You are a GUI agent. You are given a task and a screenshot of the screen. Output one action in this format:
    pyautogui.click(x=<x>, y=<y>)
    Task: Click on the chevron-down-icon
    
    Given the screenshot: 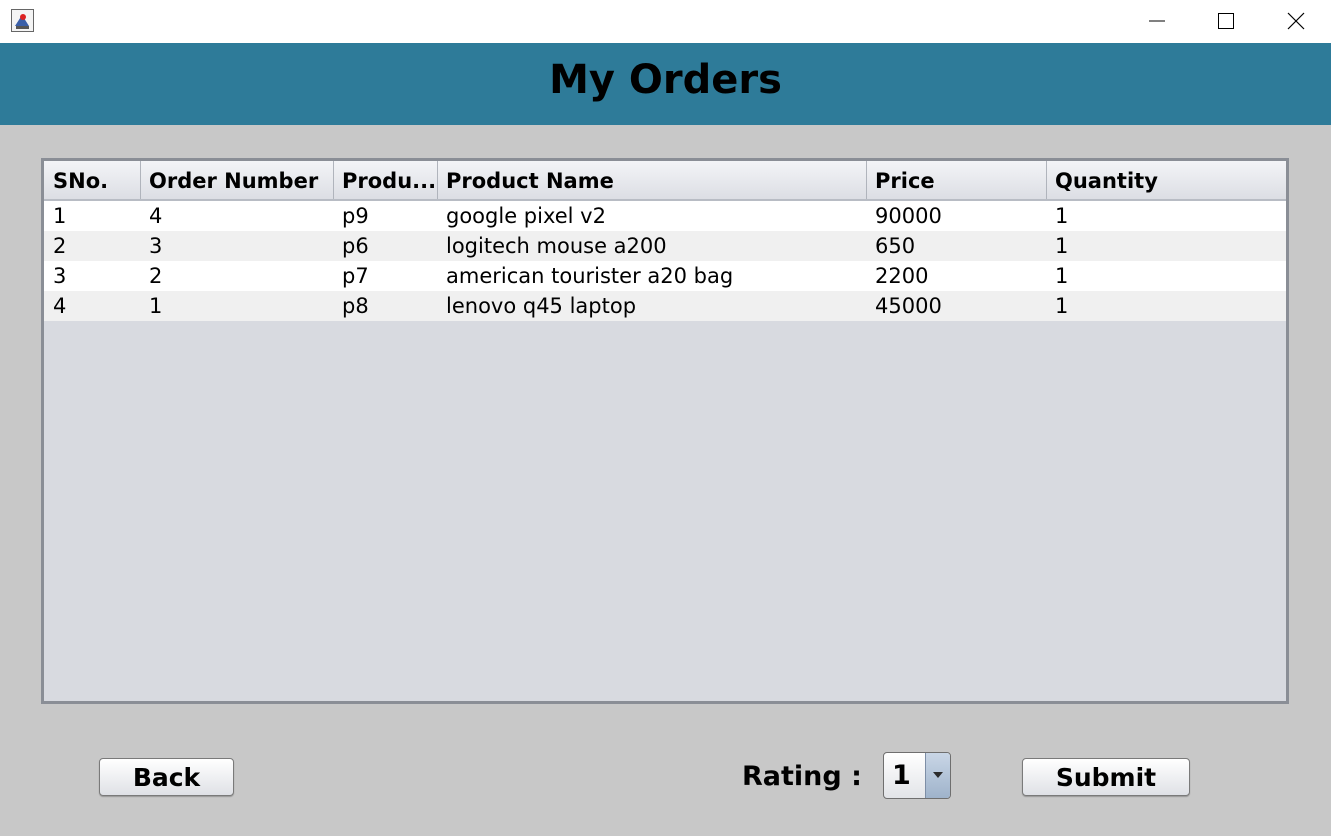 What is the action you would take?
    pyautogui.click(x=938, y=775)
    